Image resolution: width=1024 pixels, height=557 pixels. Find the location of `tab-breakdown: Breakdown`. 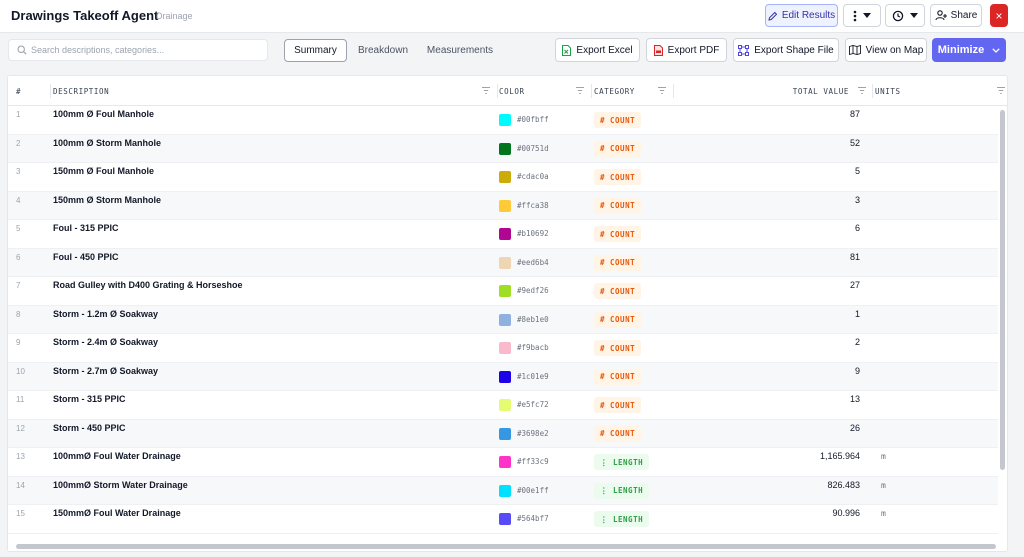

tab-breakdown: Breakdown is located at coordinates (383, 50).